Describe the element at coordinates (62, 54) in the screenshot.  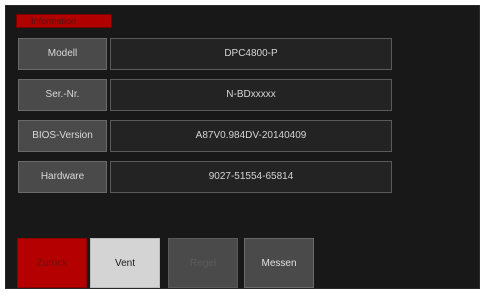
I see `info-label: Modell` at that location.